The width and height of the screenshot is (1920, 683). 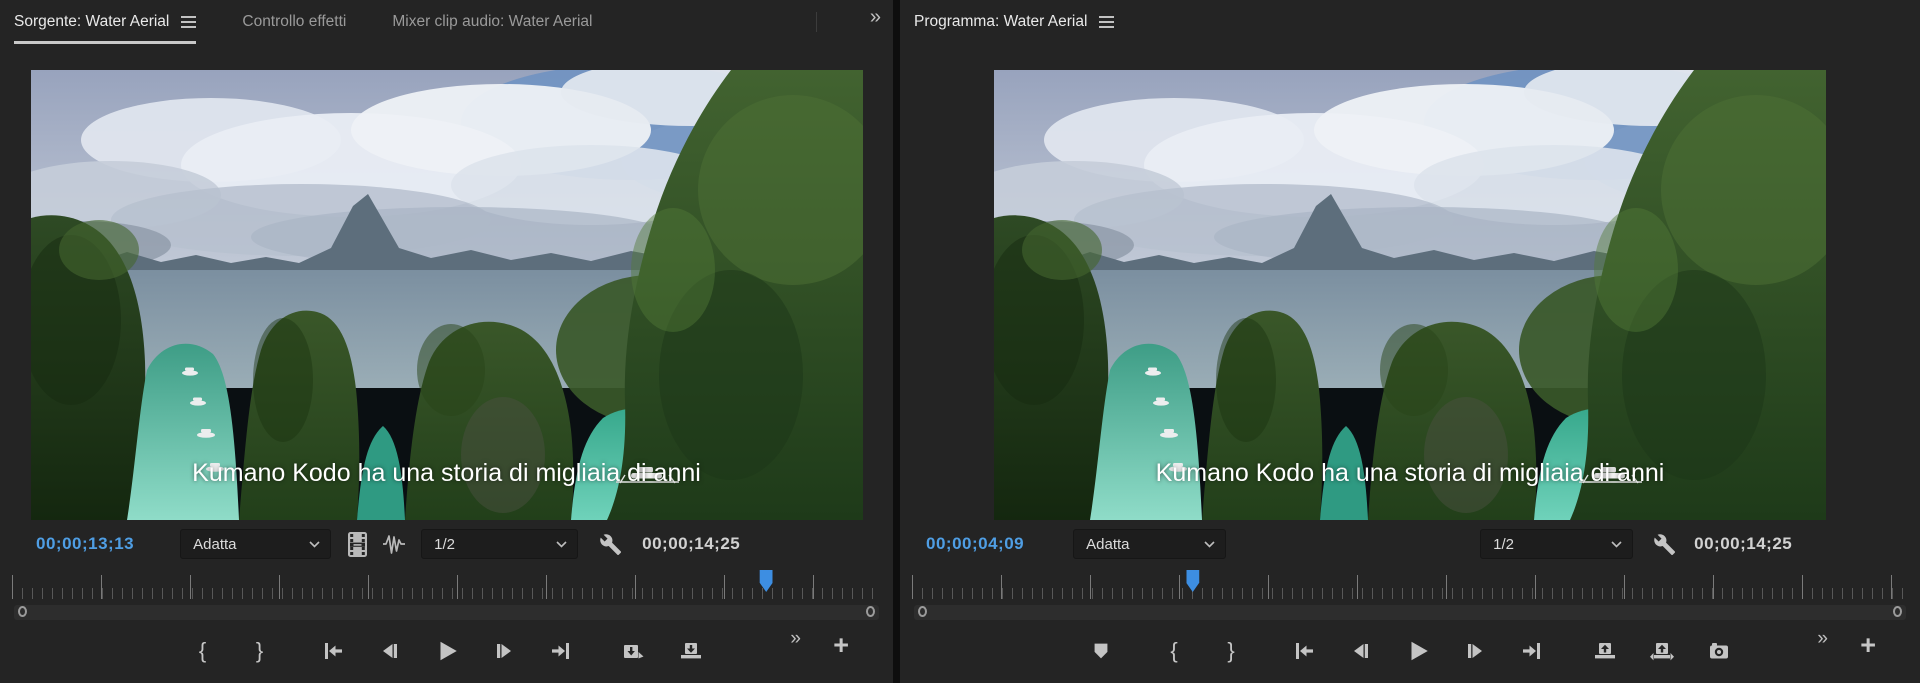 I want to click on program-zoom-level-select: Adatta, so click(x=1150, y=544).